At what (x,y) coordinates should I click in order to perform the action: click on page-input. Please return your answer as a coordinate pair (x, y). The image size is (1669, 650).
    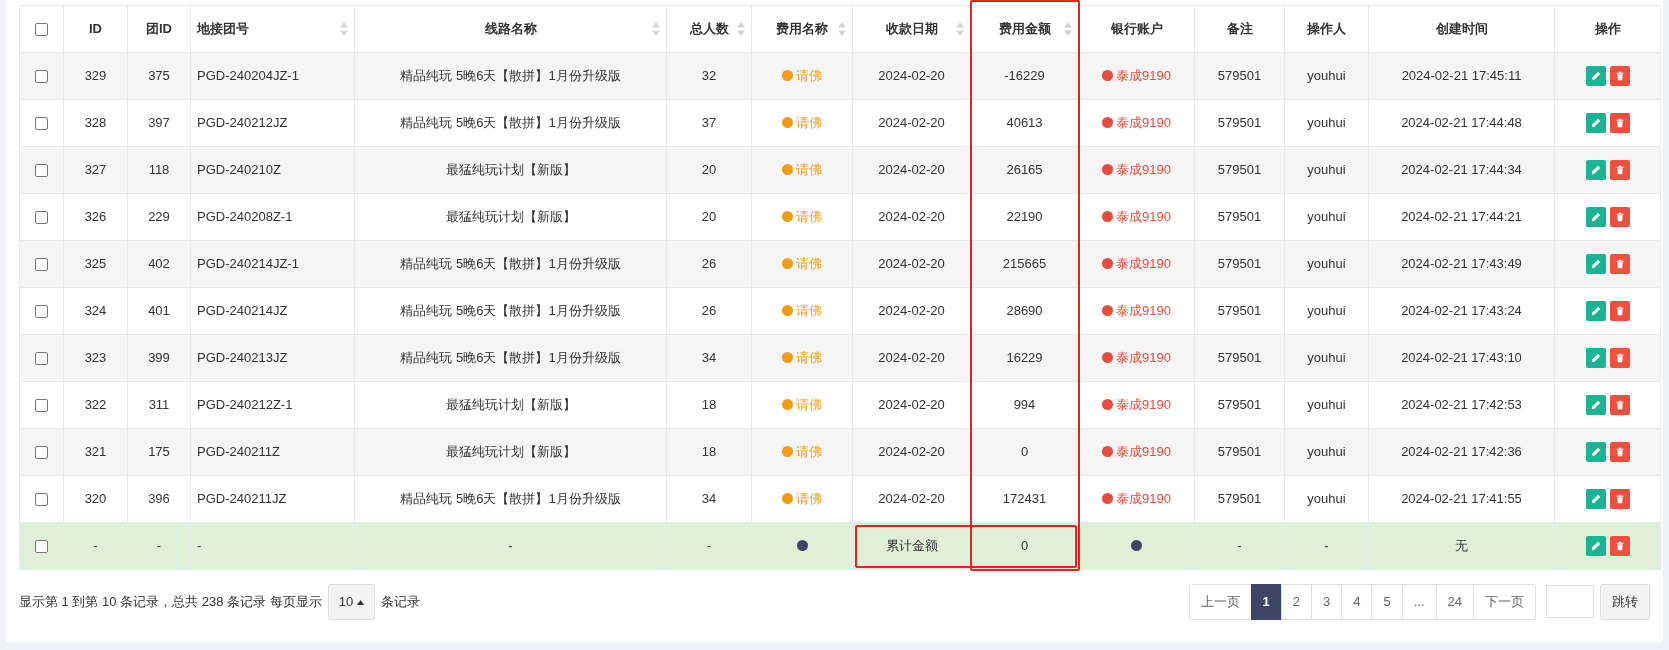
    Looking at the image, I should click on (1570, 602).